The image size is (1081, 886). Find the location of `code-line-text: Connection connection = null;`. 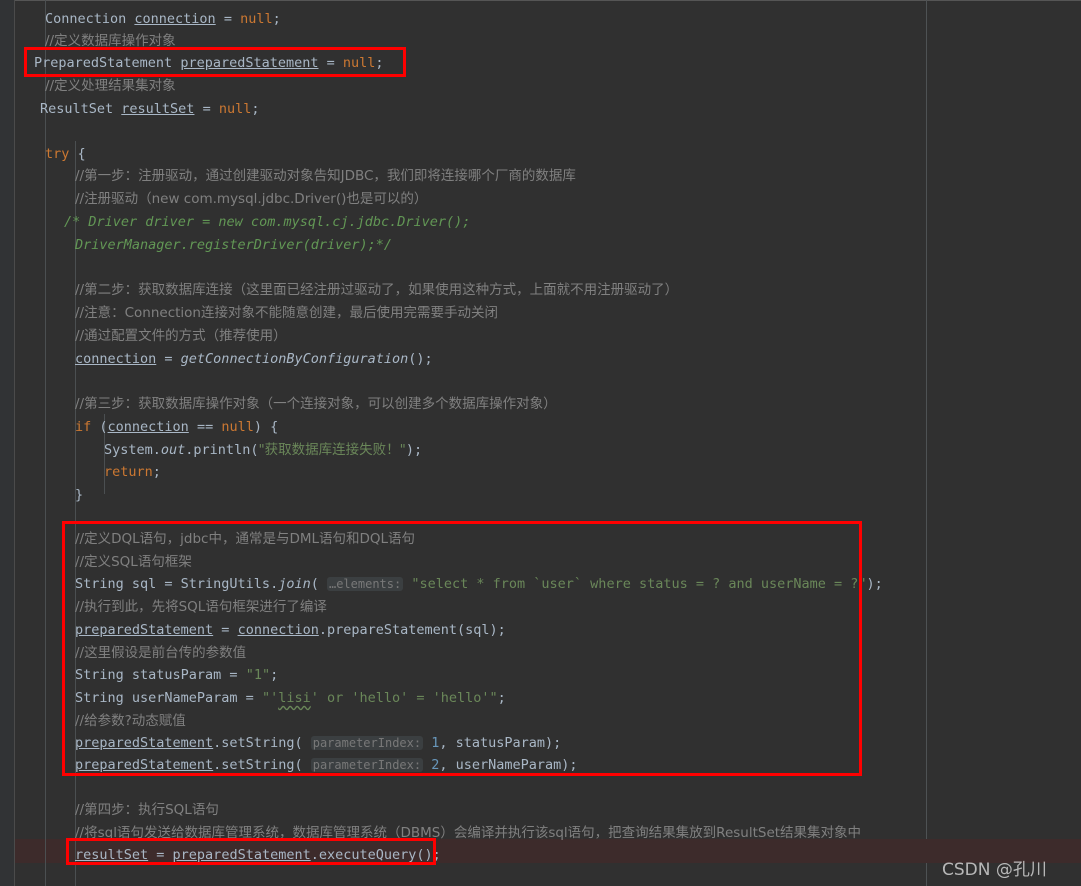

code-line-text: Connection connection = null; is located at coordinates (163, 19).